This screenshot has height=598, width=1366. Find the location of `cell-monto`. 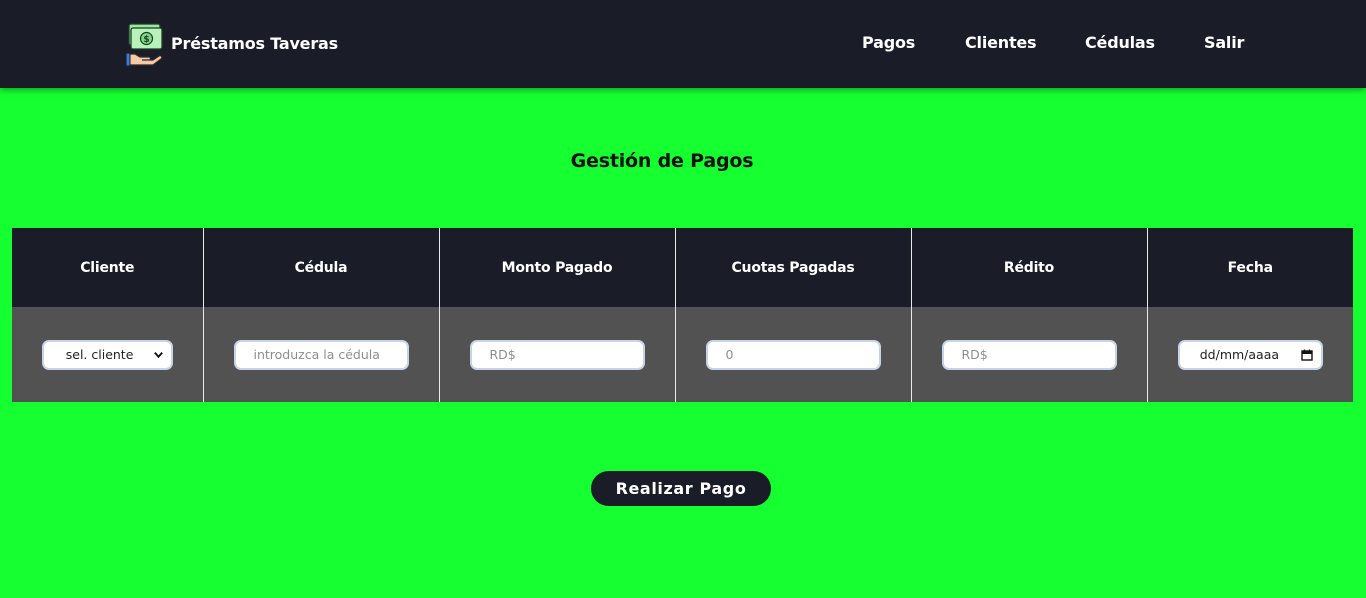

cell-monto is located at coordinates (556, 354).